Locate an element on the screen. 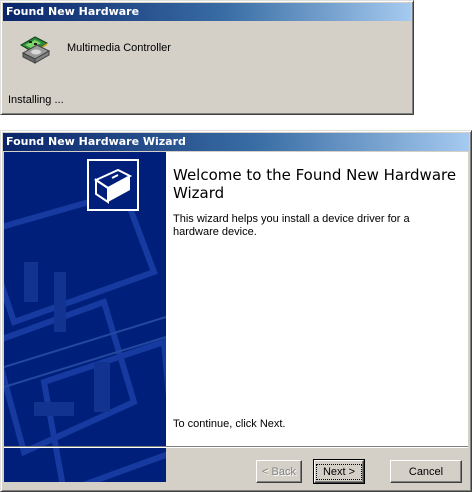 The height and width of the screenshot is (492, 472). cancel-button-label: Cancel is located at coordinates (426, 471).